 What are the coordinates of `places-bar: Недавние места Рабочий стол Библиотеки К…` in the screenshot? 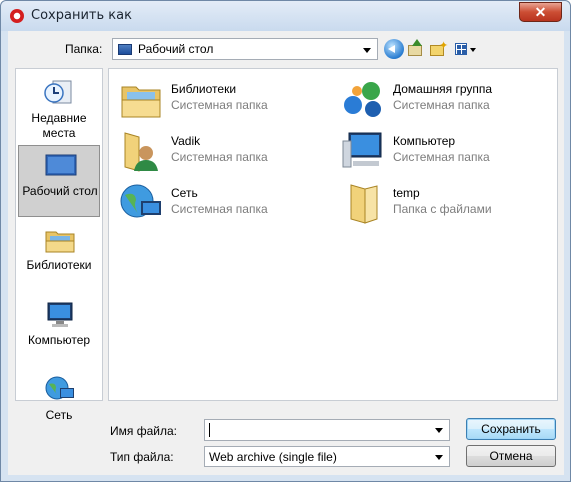 It's located at (59, 245).